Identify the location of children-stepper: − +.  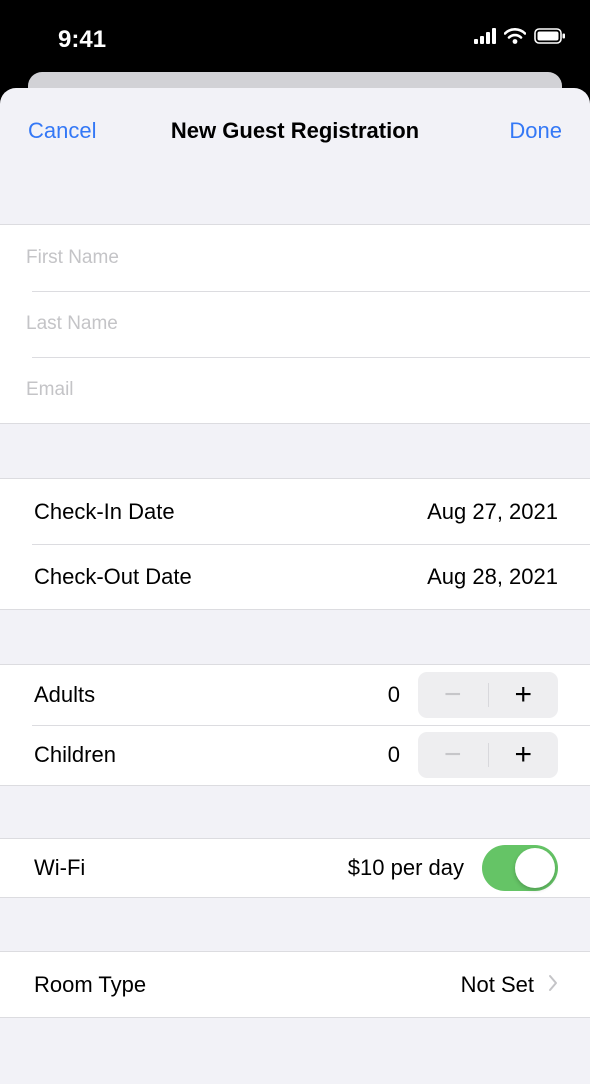
(488, 755).